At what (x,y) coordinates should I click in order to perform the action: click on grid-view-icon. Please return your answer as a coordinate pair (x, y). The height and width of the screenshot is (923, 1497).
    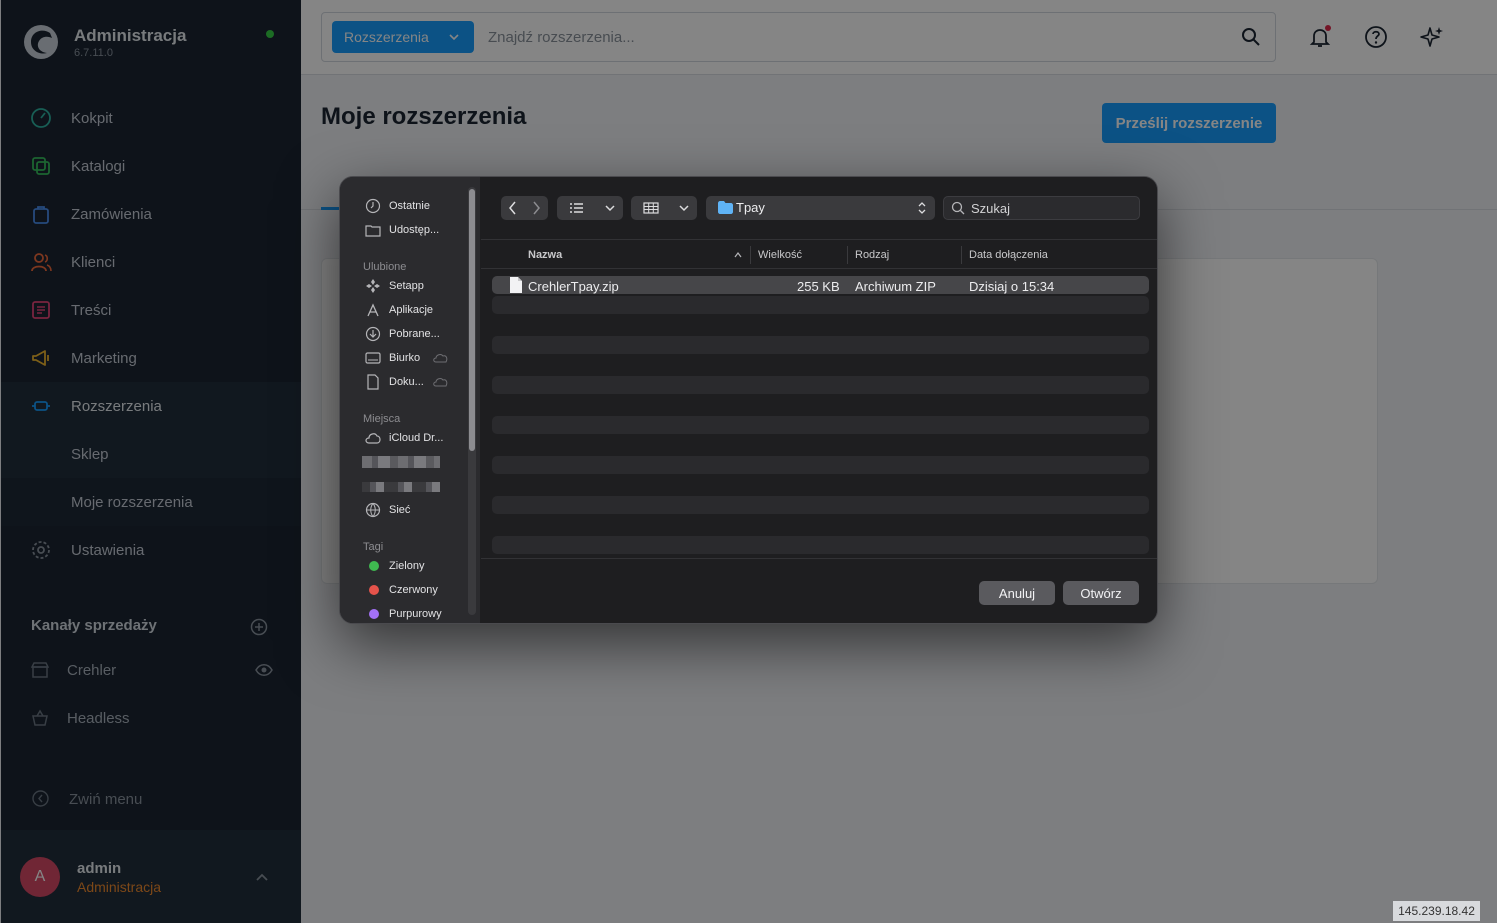
    Looking at the image, I should click on (651, 208).